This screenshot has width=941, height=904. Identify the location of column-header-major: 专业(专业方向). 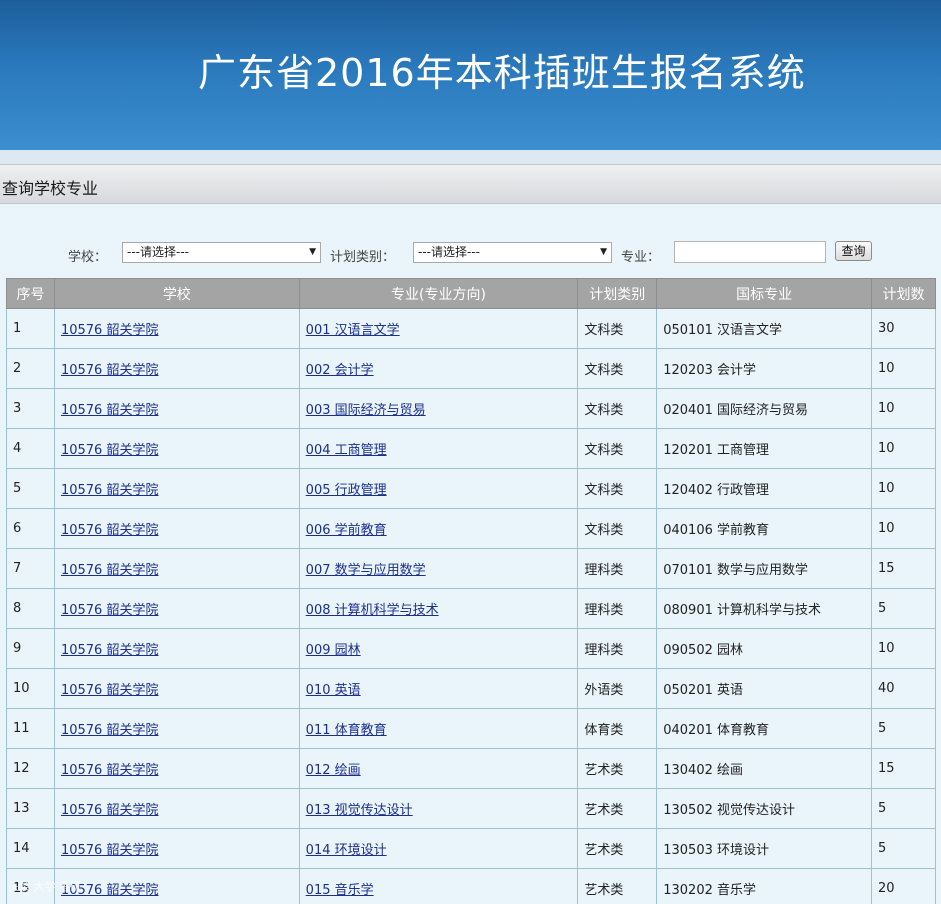
(438, 293).